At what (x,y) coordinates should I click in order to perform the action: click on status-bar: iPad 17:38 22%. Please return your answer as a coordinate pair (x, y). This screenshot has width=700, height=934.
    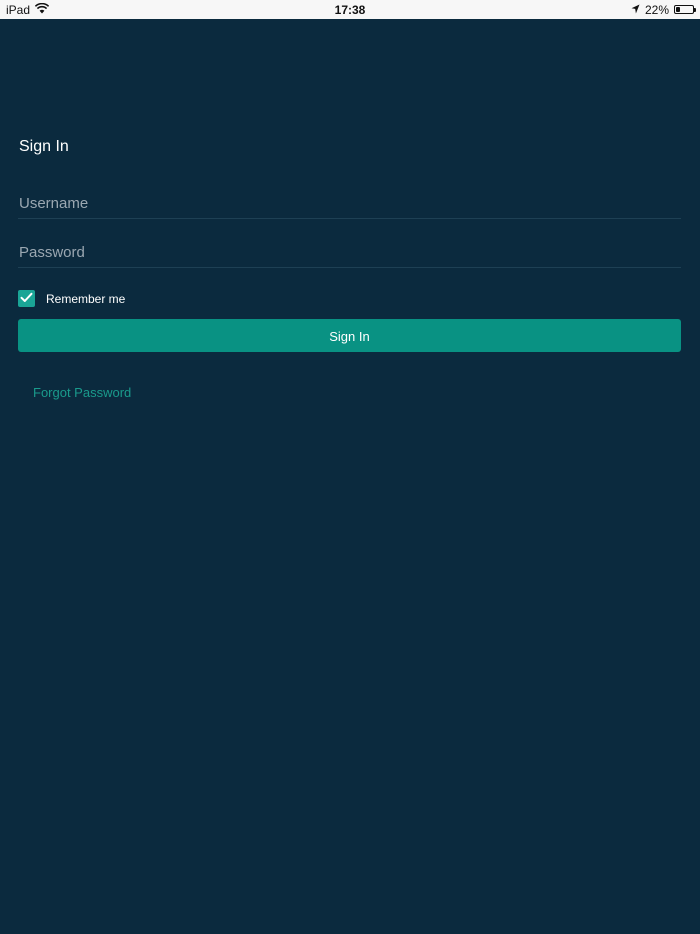
    Looking at the image, I should click on (350, 9).